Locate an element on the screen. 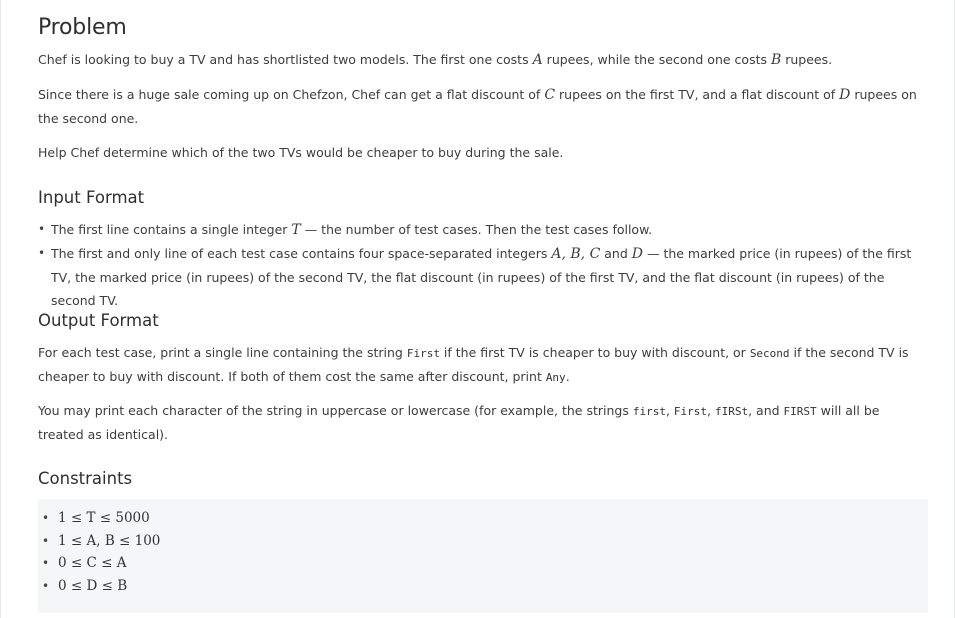 Image resolution: width=955 pixels, height=618 pixels. constraint-item: 1 ≤ A, B ≤ 100 is located at coordinates (485, 541).